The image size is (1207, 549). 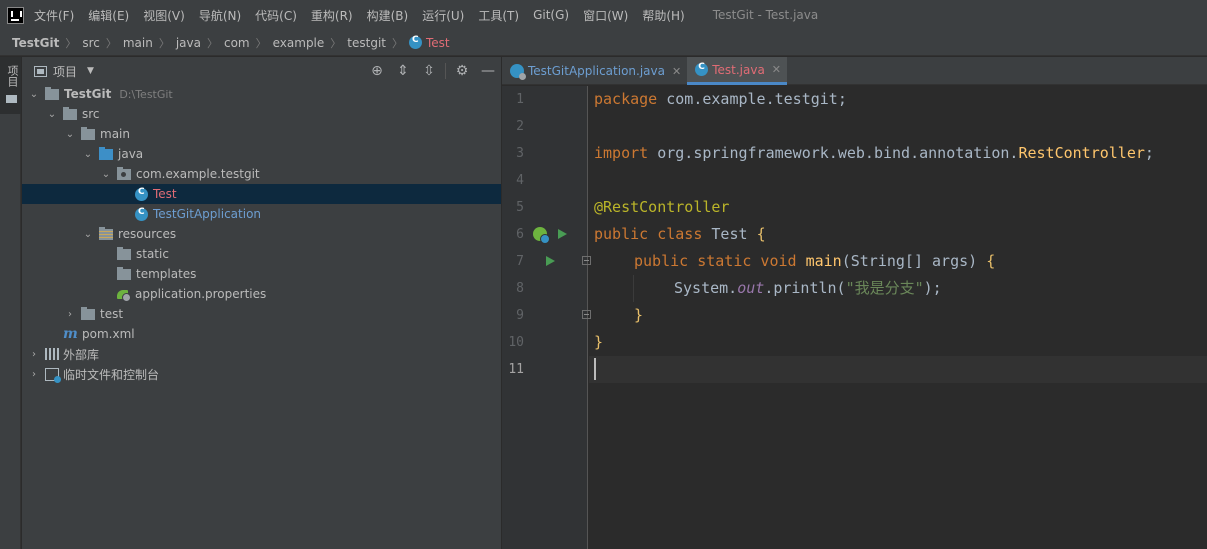 I want to click on tree-label: java, so click(x=131, y=154).